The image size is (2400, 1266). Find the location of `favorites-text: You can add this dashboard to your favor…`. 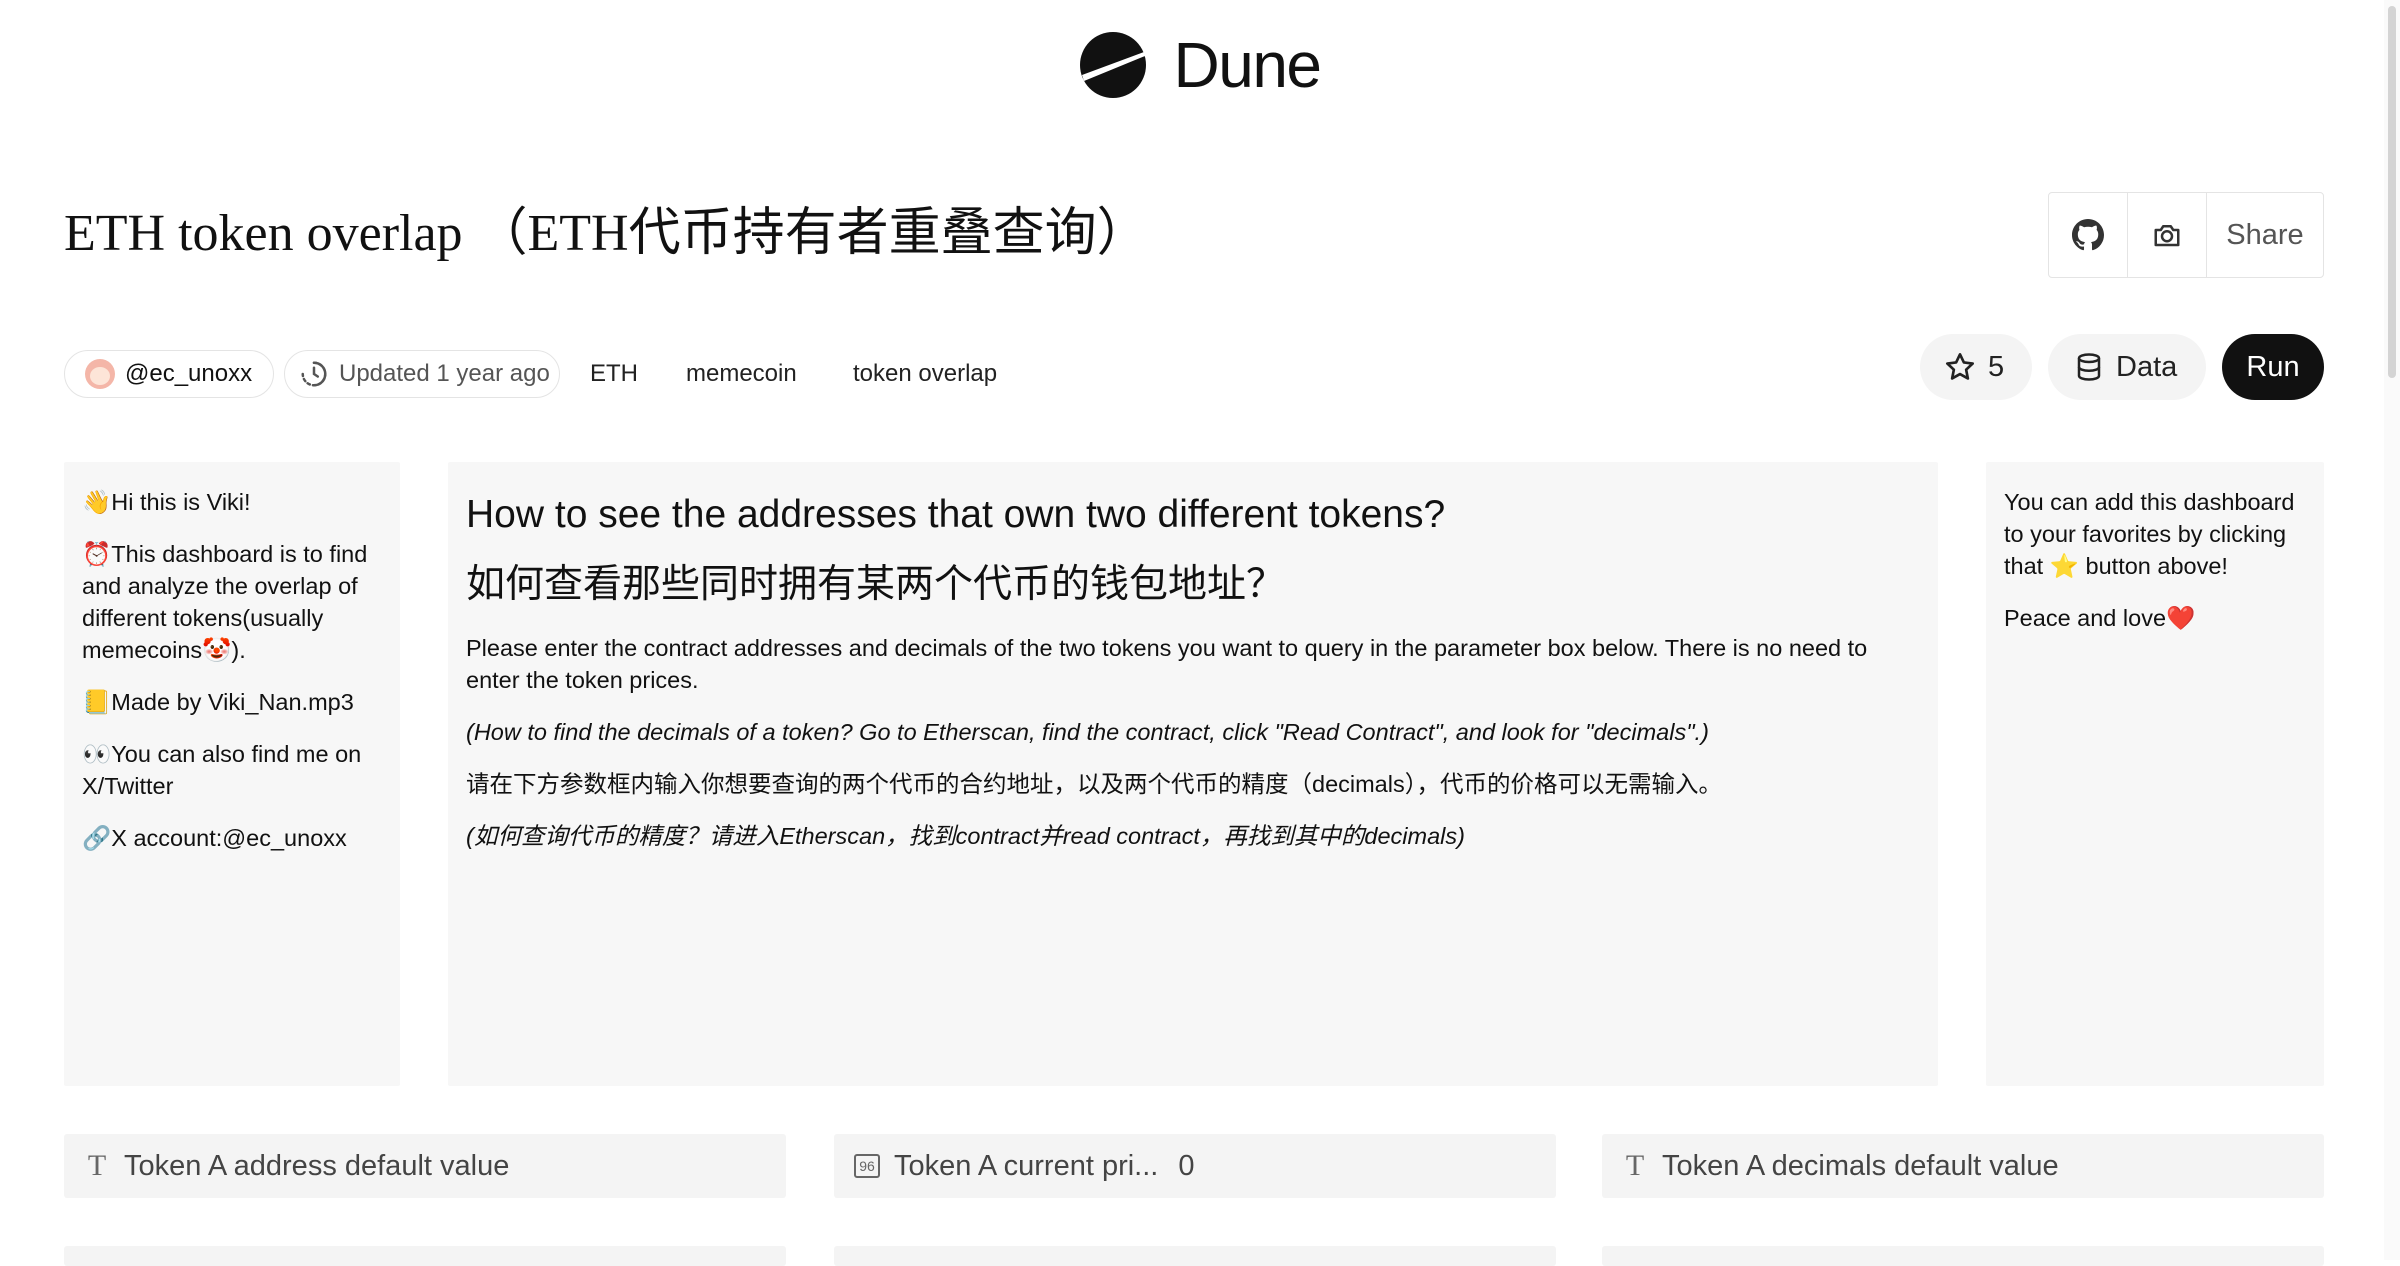

favorites-text: You can add this dashboard to your favor… is located at coordinates (2149, 534).